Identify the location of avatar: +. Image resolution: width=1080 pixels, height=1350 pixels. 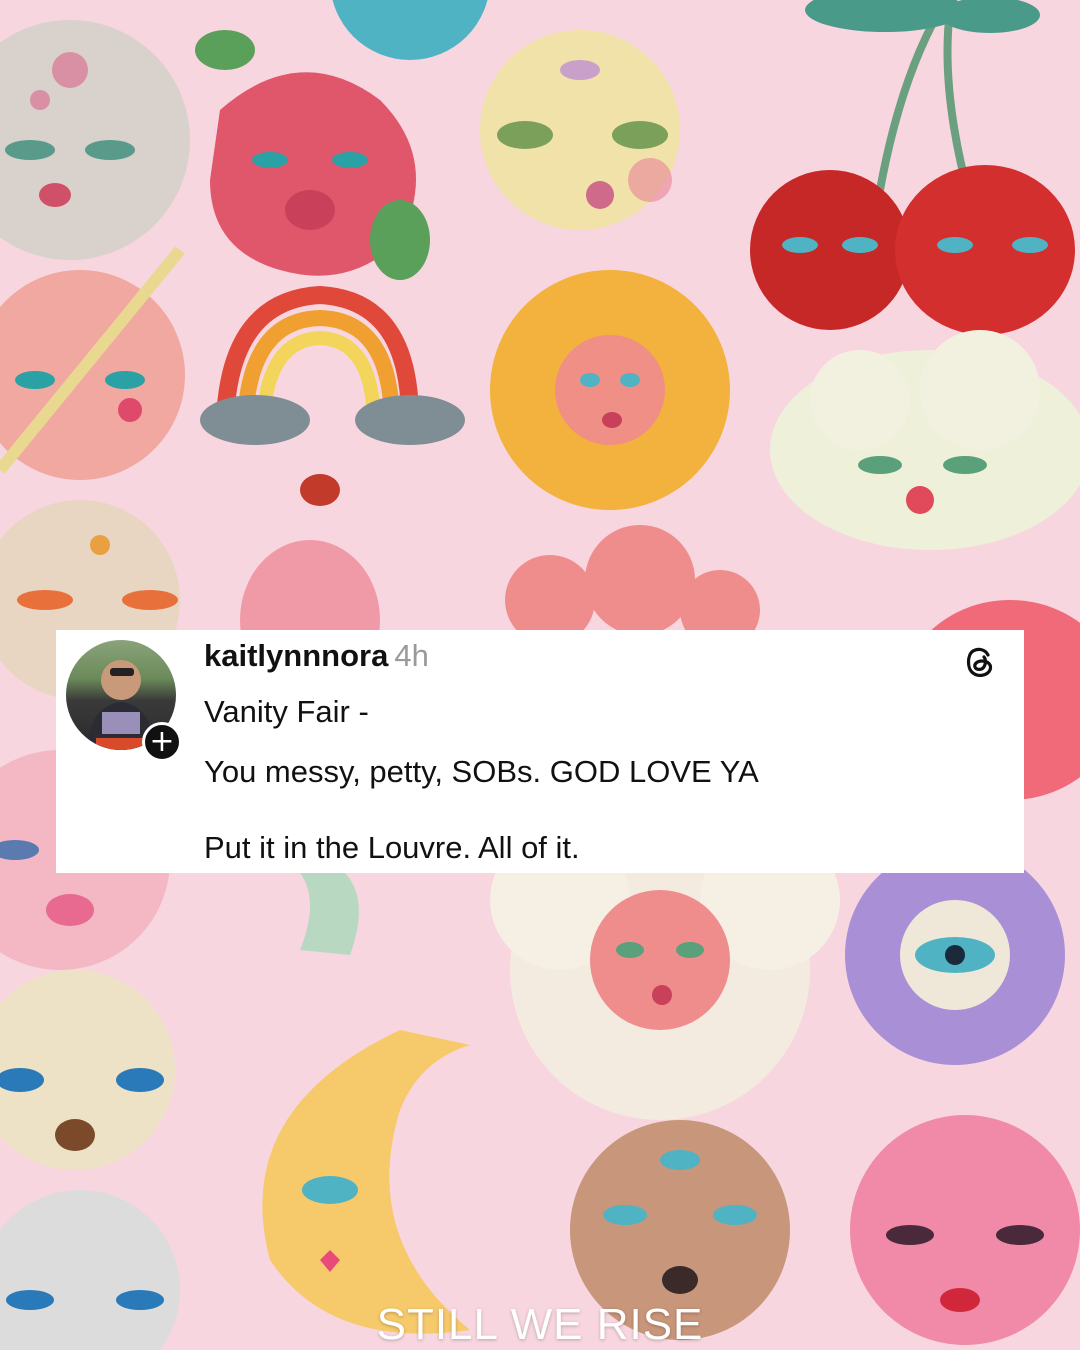
(124, 701).